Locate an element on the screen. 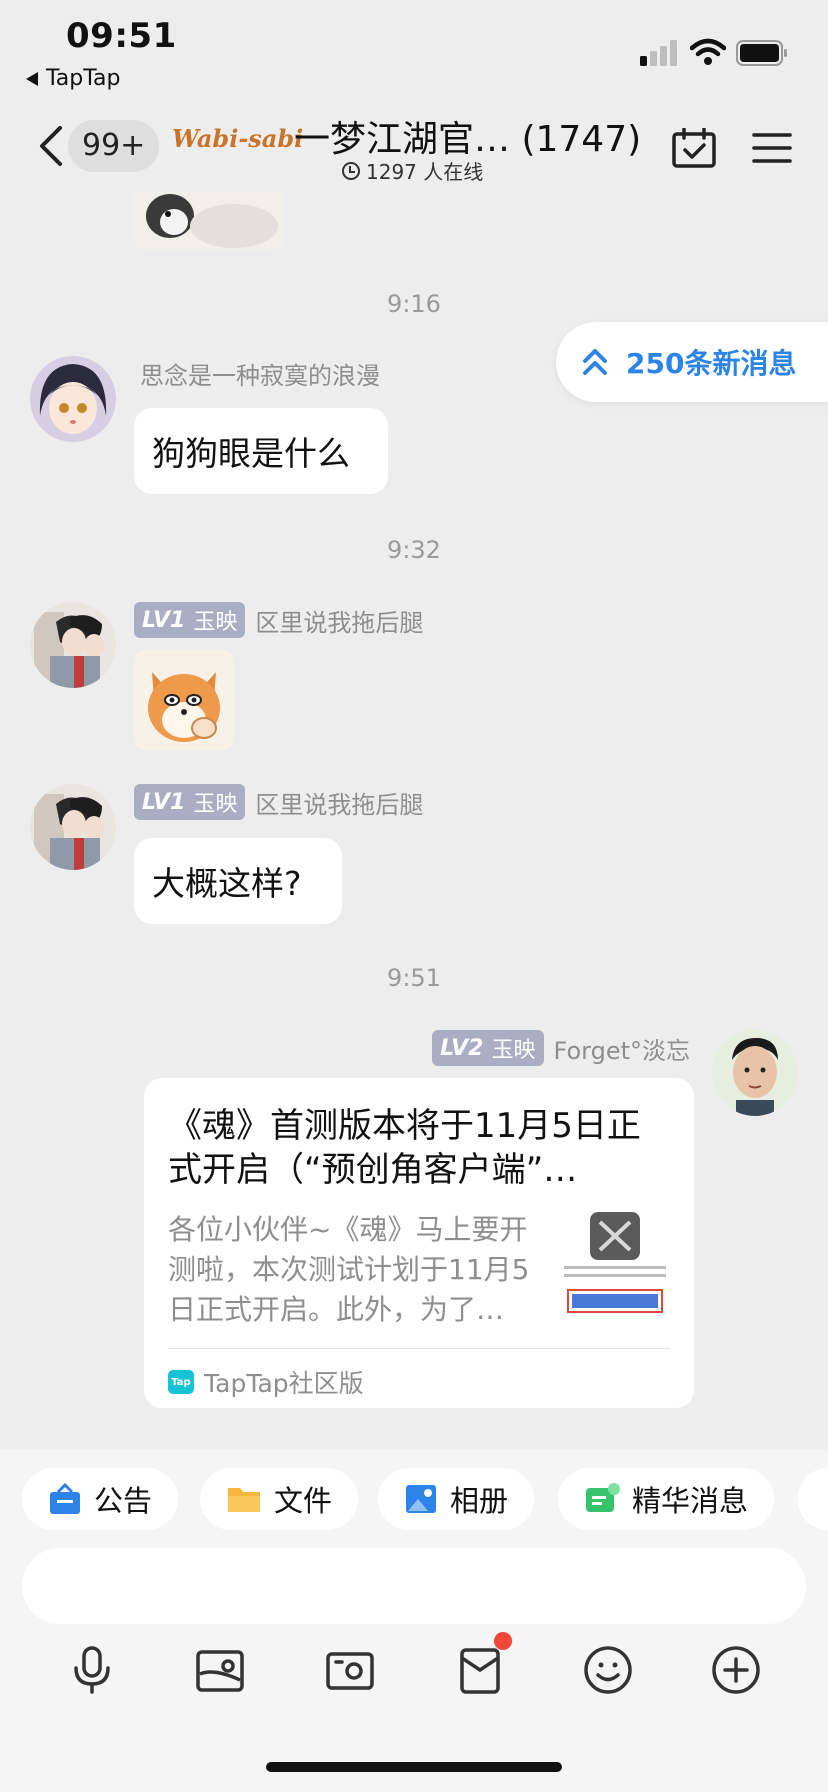  message-timestamp: 9:32 is located at coordinates (414, 550).